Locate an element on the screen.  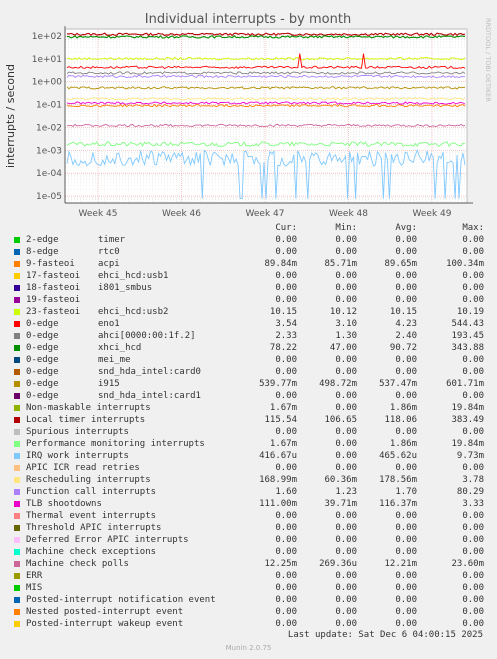
legend-device: eno1 is located at coordinates (109, 324).